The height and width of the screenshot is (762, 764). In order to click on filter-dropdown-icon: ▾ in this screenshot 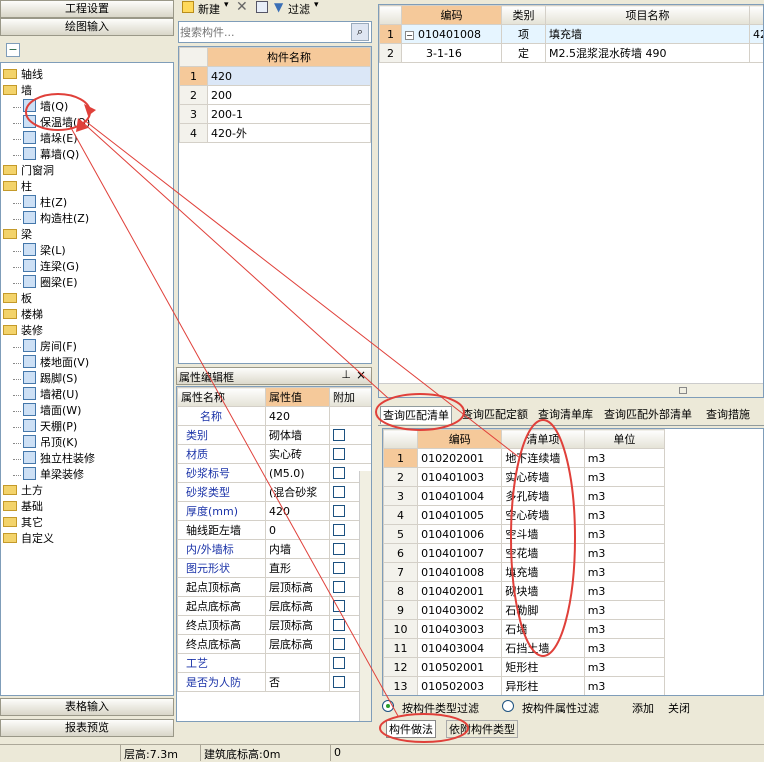, I will do `click(316, 5)`.